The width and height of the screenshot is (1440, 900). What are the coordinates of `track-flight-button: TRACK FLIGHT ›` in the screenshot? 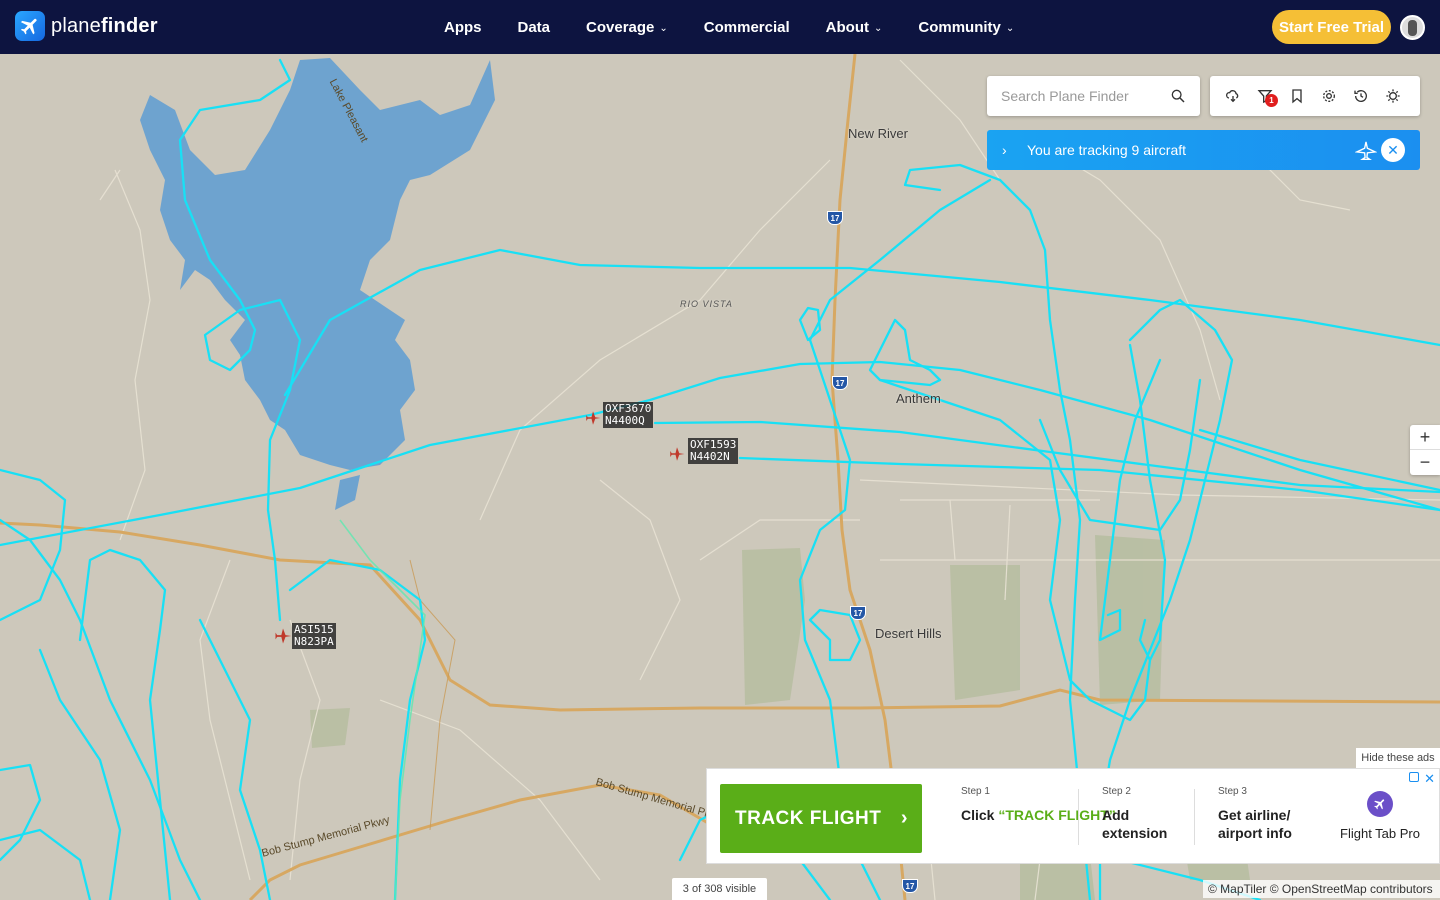 It's located at (821, 818).